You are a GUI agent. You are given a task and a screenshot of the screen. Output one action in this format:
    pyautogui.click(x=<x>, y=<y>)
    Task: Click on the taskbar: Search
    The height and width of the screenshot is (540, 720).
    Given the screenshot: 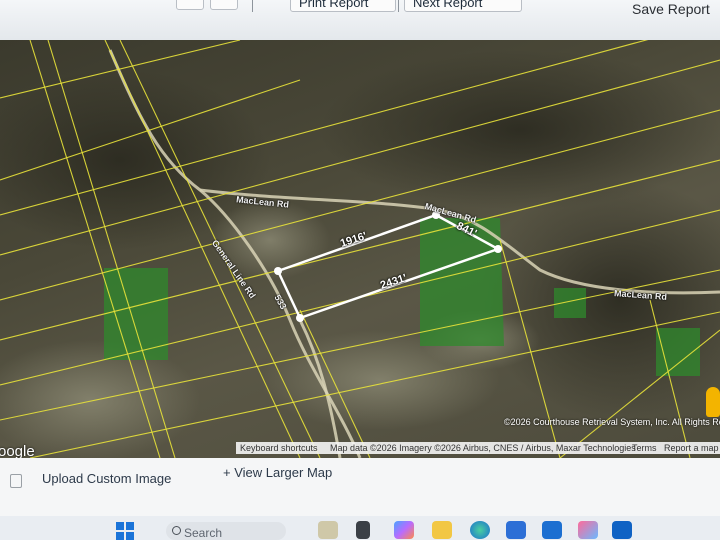 What is the action you would take?
    pyautogui.click(x=360, y=528)
    